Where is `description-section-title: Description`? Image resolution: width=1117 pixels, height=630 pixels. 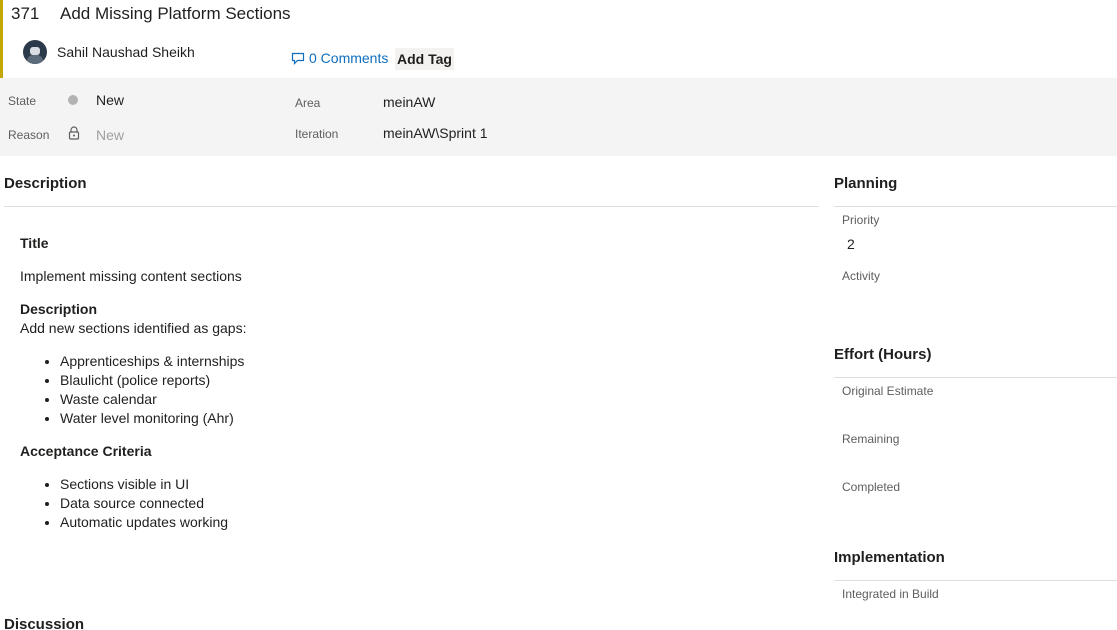 description-section-title: Description is located at coordinates (45, 183).